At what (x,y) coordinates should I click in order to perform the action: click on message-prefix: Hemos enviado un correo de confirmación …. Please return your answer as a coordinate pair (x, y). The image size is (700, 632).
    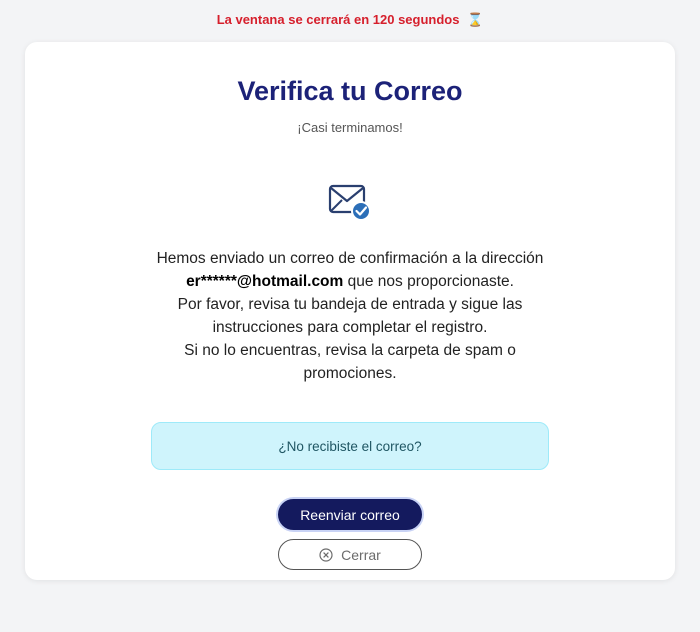
    Looking at the image, I should click on (350, 258).